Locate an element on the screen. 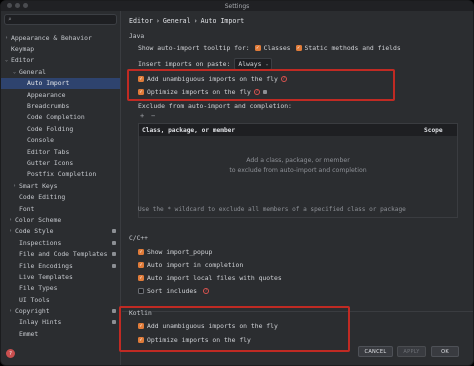 Image resolution: width=474 pixels, height=366 pixels. breadcrumb-general: General is located at coordinates (177, 21).